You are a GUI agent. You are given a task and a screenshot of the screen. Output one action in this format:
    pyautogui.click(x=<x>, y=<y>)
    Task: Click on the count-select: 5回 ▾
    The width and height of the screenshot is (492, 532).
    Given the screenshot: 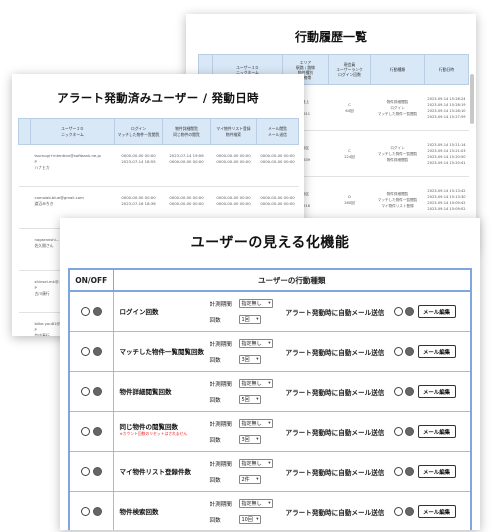 What is the action you would take?
    pyautogui.click(x=249, y=399)
    